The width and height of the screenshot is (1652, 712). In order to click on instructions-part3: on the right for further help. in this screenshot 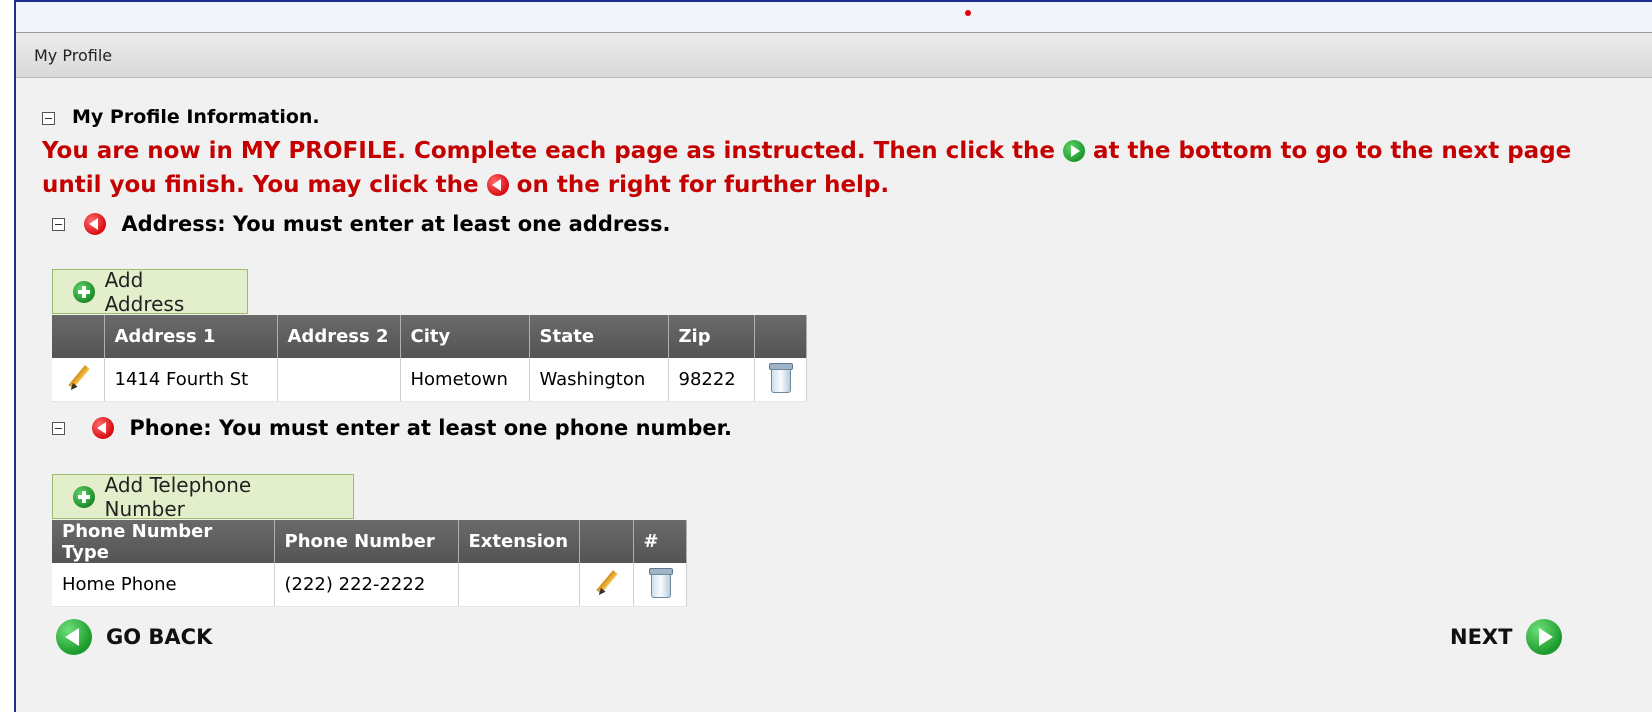, I will do `click(703, 185)`.